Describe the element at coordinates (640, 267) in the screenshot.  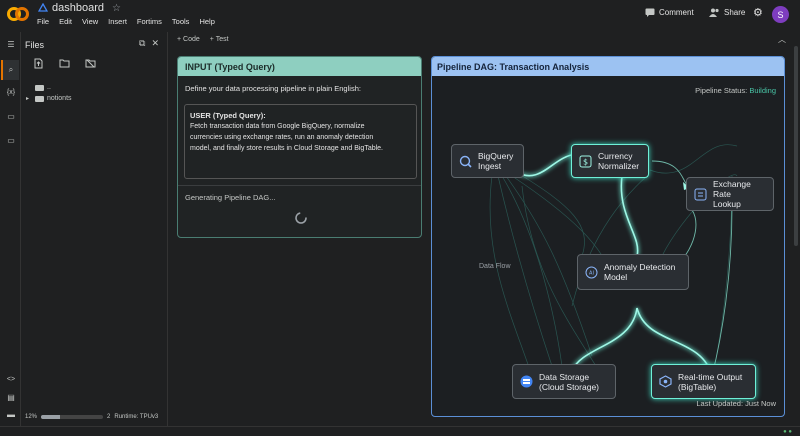
I see `node-label-line1: Anomaly Detection` at that location.